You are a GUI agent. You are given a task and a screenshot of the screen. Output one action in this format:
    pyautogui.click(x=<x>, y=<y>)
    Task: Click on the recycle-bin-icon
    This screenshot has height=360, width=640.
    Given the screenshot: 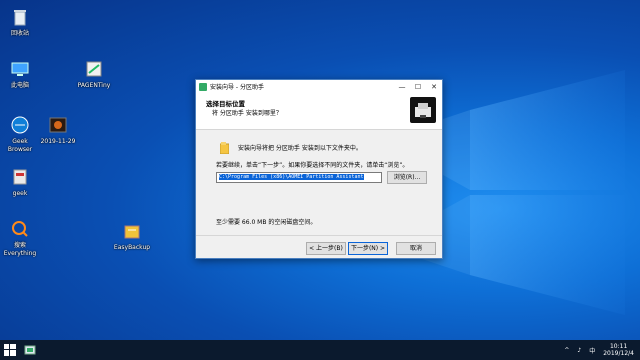 What is the action you would take?
    pyautogui.click(x=20, y=17)
    